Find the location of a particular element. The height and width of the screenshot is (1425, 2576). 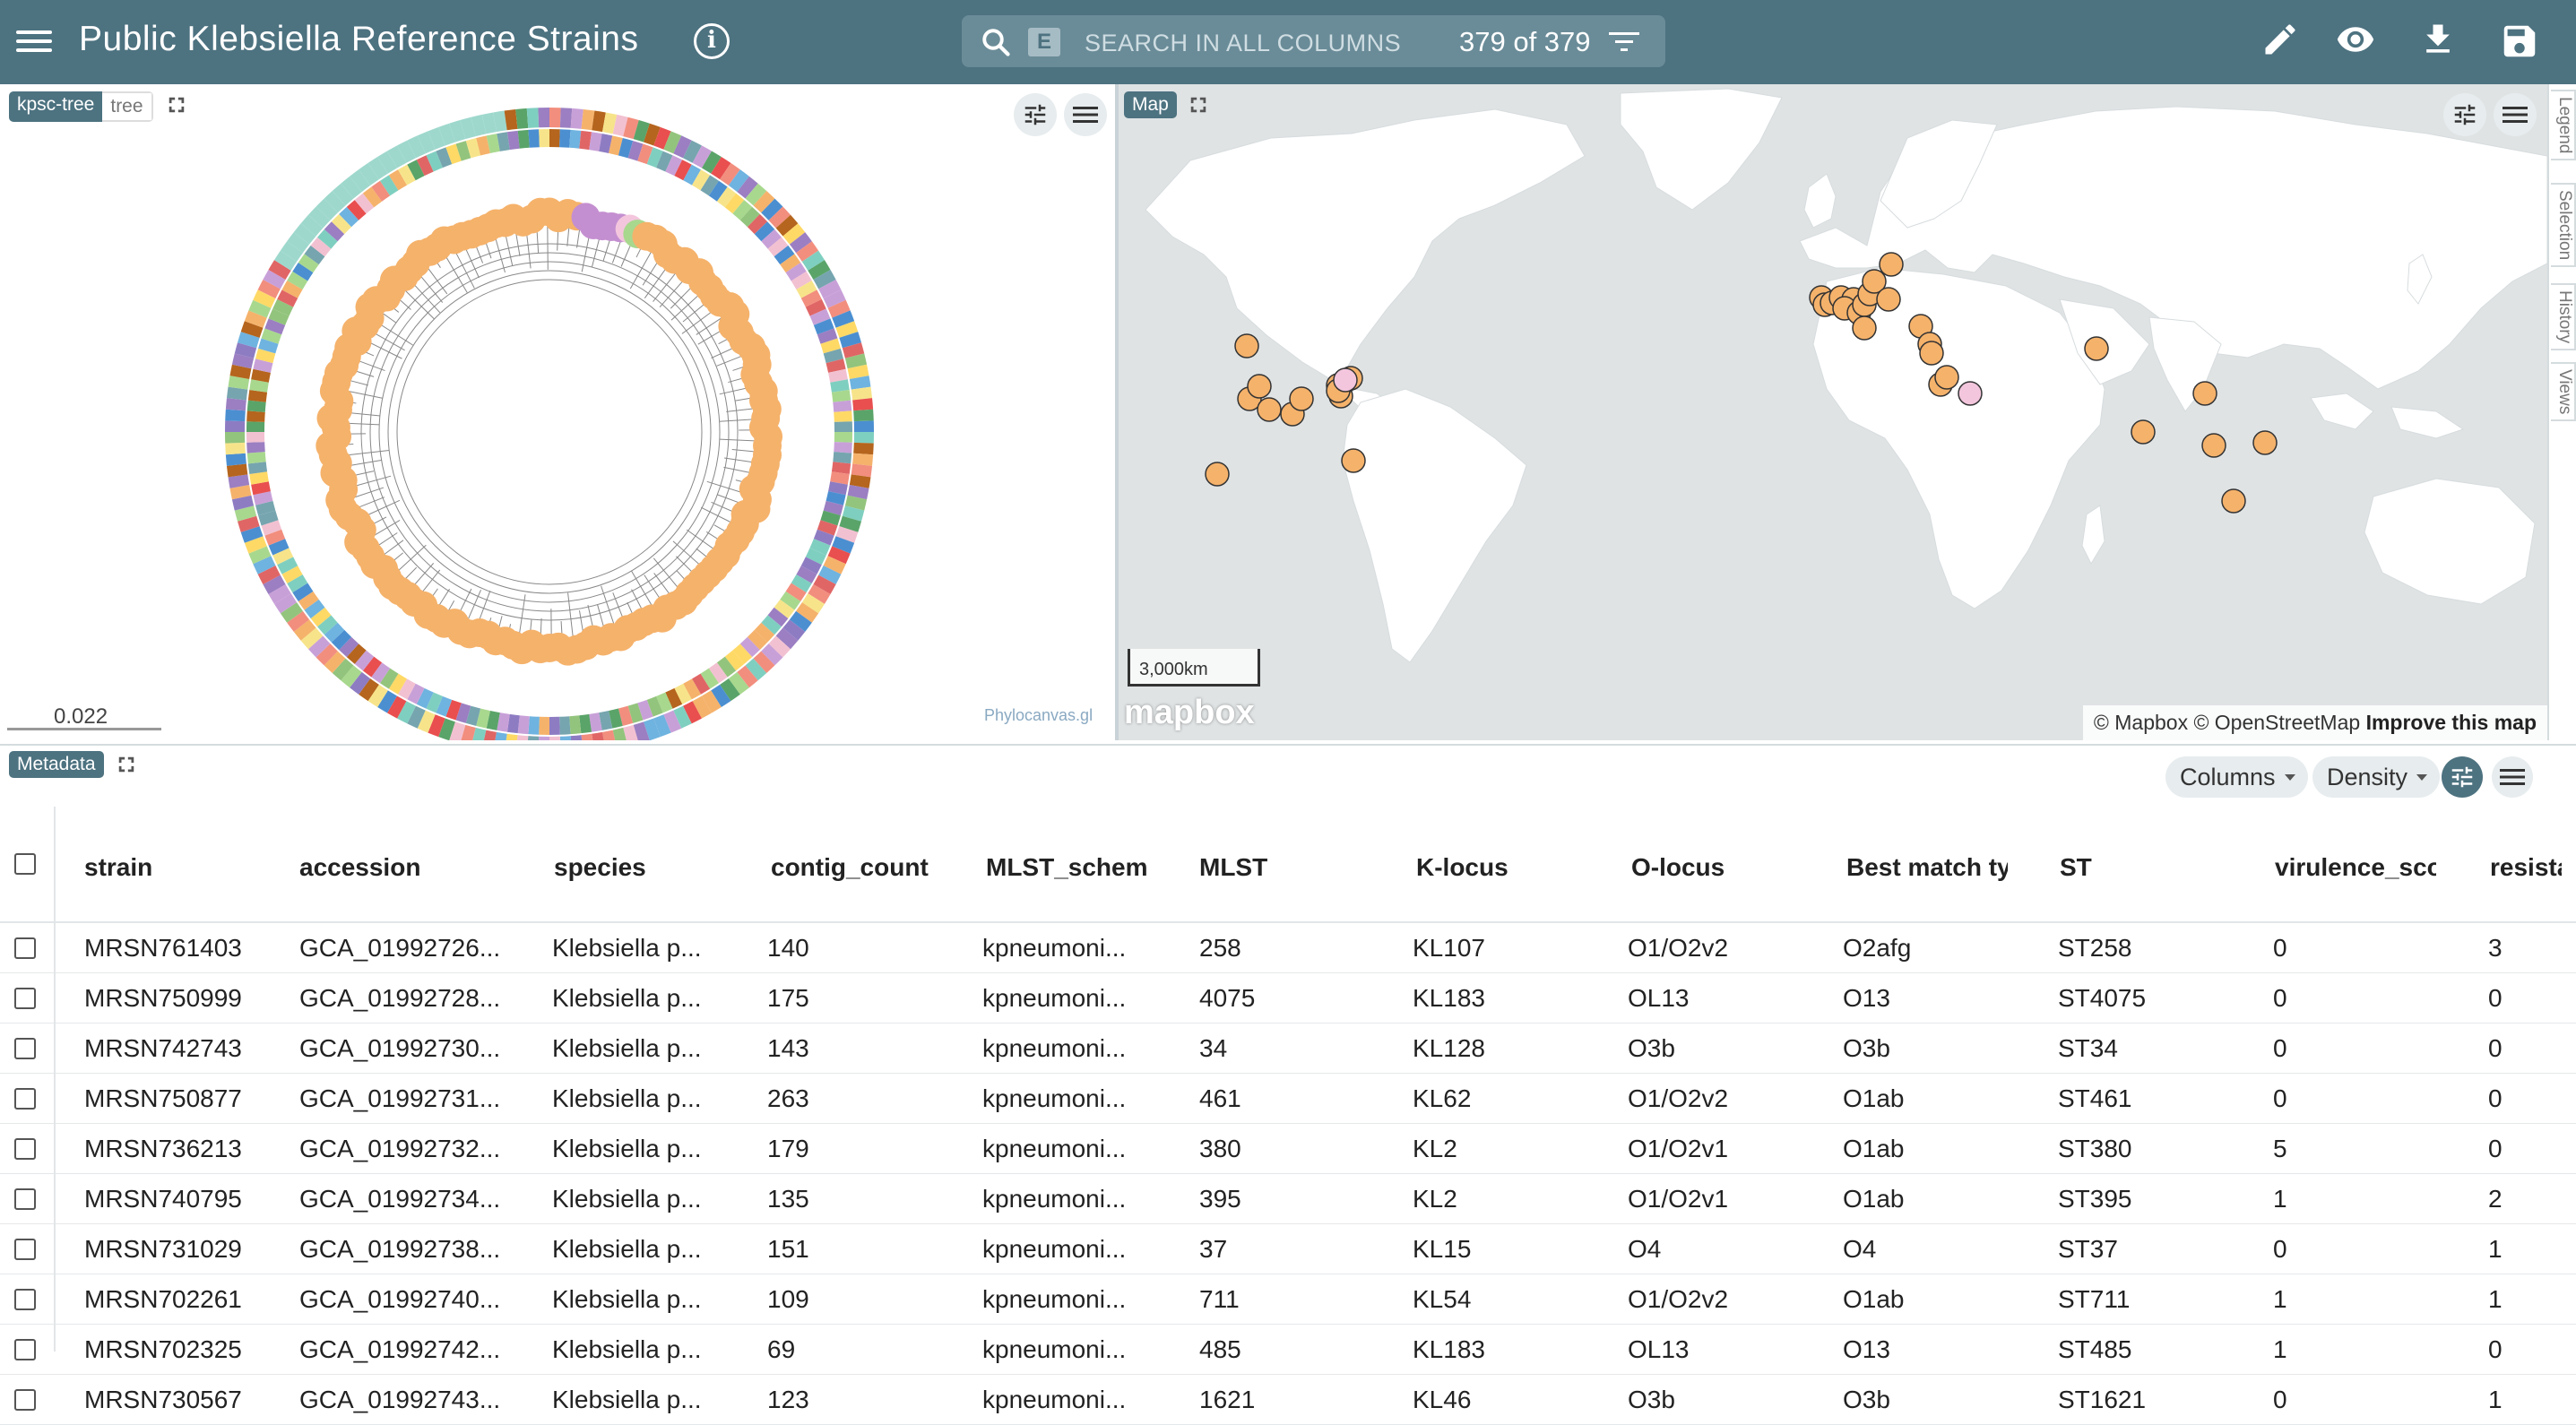

tab-metadata: Metadata is located at coordinates (56, 764).